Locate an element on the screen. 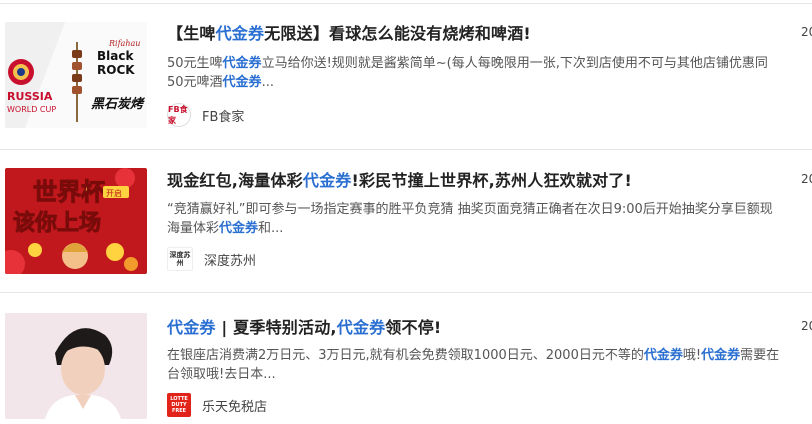  source-name: 乐天免税店 is located at coordinates (235, 407).